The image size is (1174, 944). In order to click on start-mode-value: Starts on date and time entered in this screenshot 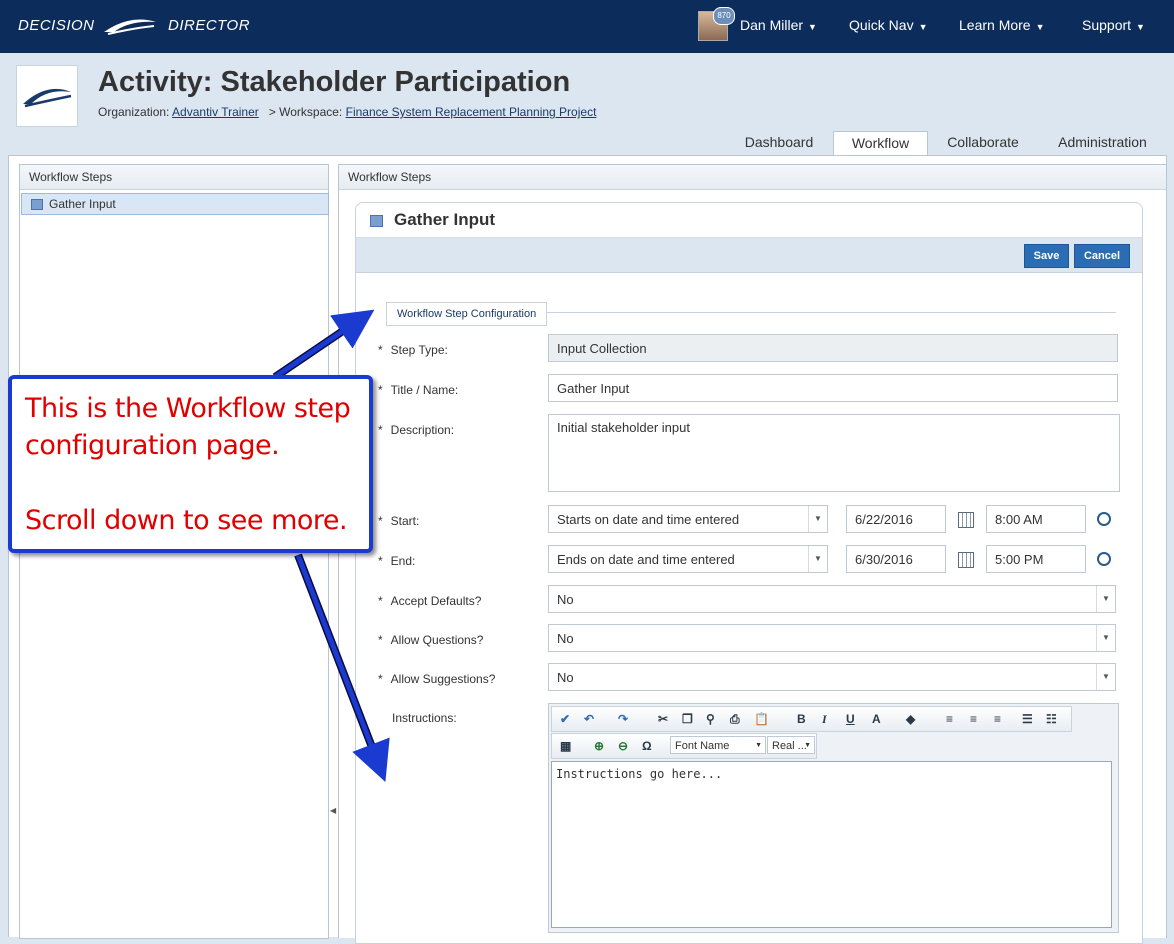, I will do `click(648, 519)`.